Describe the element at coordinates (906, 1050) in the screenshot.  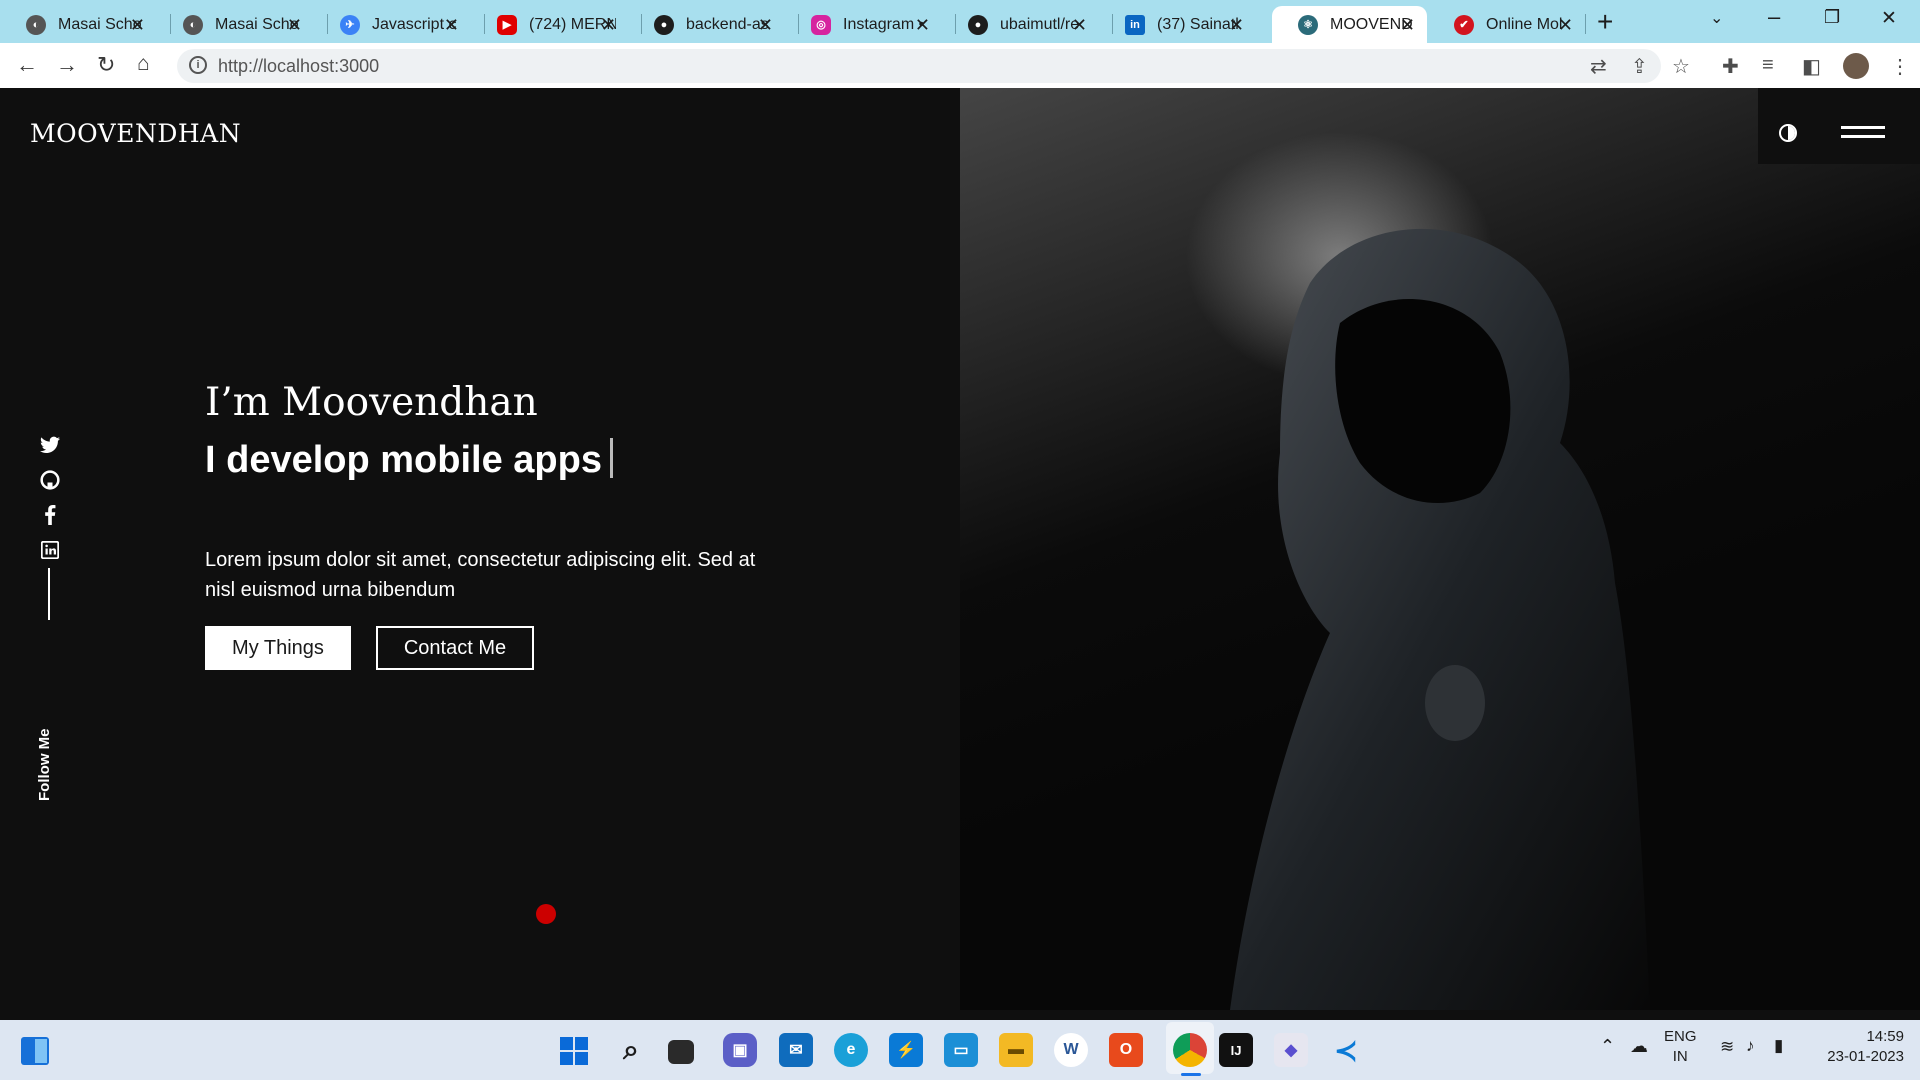
I see `azure-data-studio-icon: ⚡` at that location.